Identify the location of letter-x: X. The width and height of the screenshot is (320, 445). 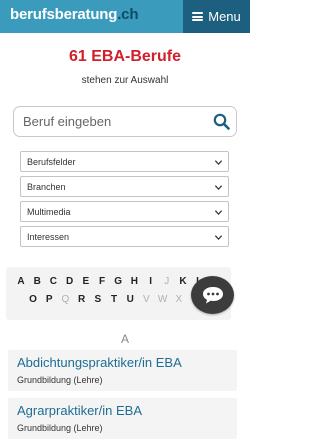
(179, 299).